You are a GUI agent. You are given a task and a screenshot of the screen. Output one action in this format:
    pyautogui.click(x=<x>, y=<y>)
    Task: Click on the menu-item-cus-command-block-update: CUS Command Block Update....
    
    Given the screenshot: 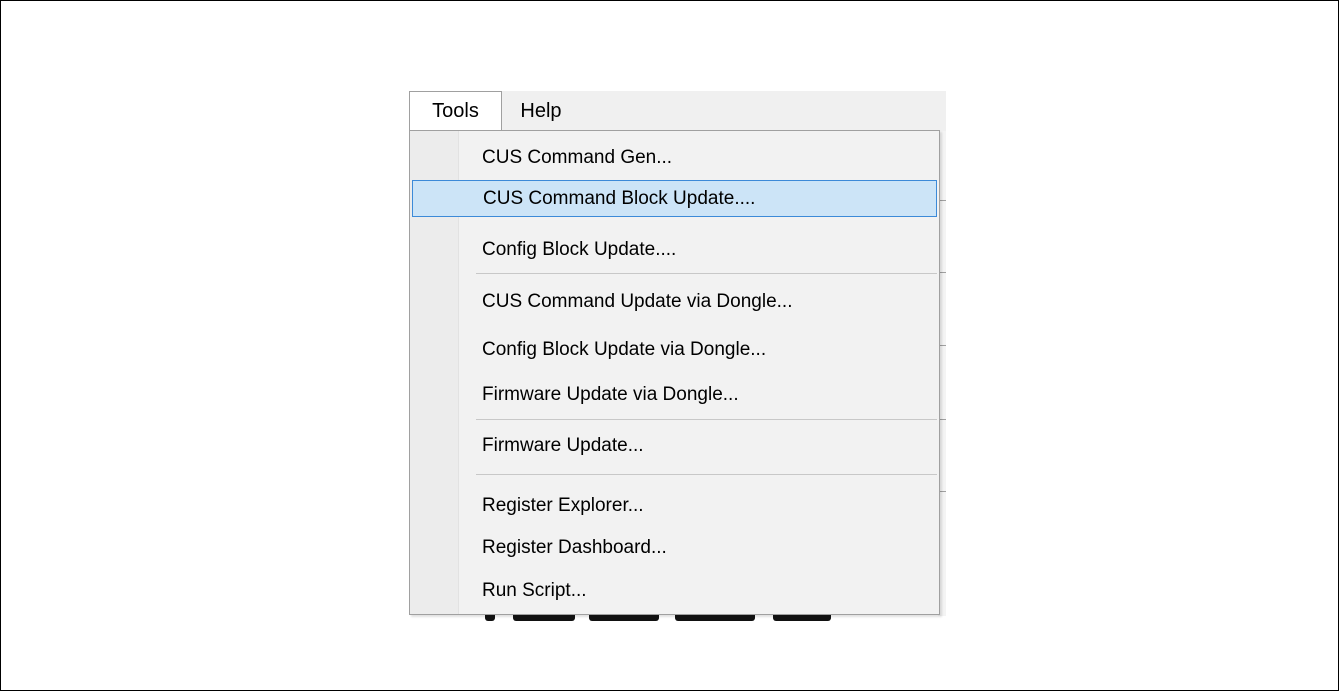 What is the action you would take?
    pyautogui.click(x=674, y=198)
    